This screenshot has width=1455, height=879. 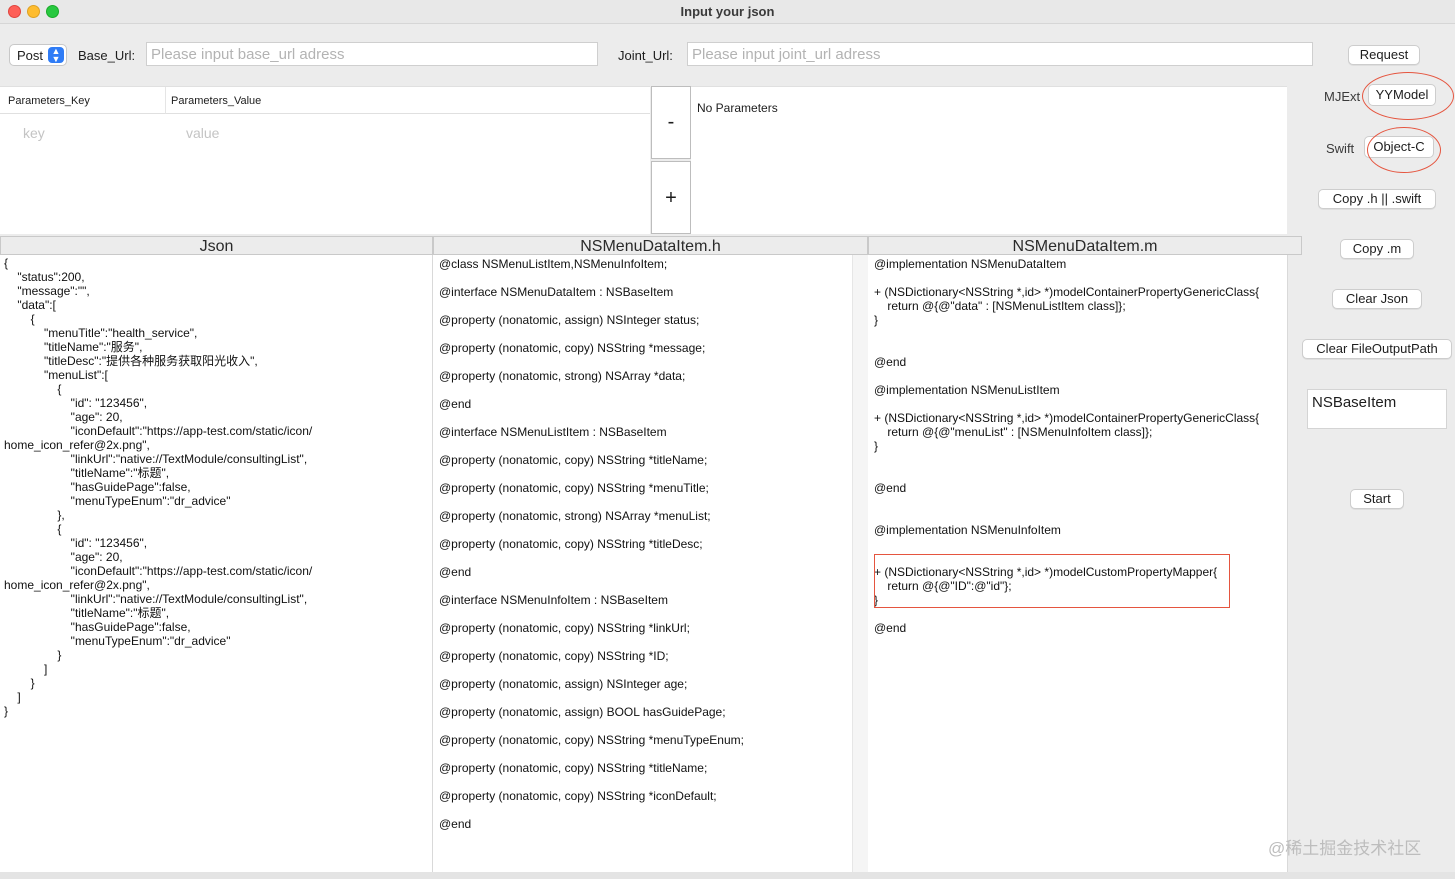 What do you see at coordinates (553, 600) in the screenshot?
I see `header-code-line: @interface NSMenuInfoItem : NSBaseItem` at bounding box center [553, 600].